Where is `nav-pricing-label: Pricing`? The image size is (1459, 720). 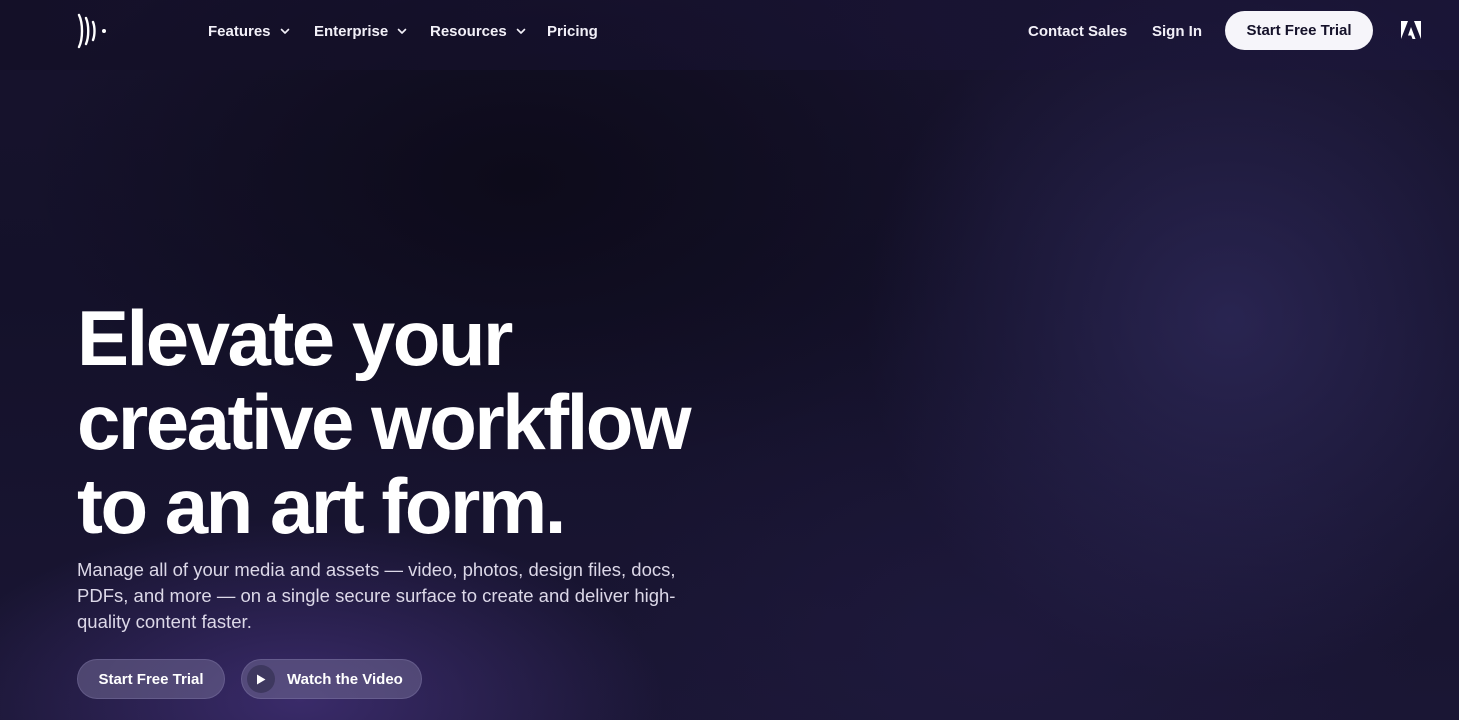
nav-pricing-label: Pricing is located at coordinates (572, 31).